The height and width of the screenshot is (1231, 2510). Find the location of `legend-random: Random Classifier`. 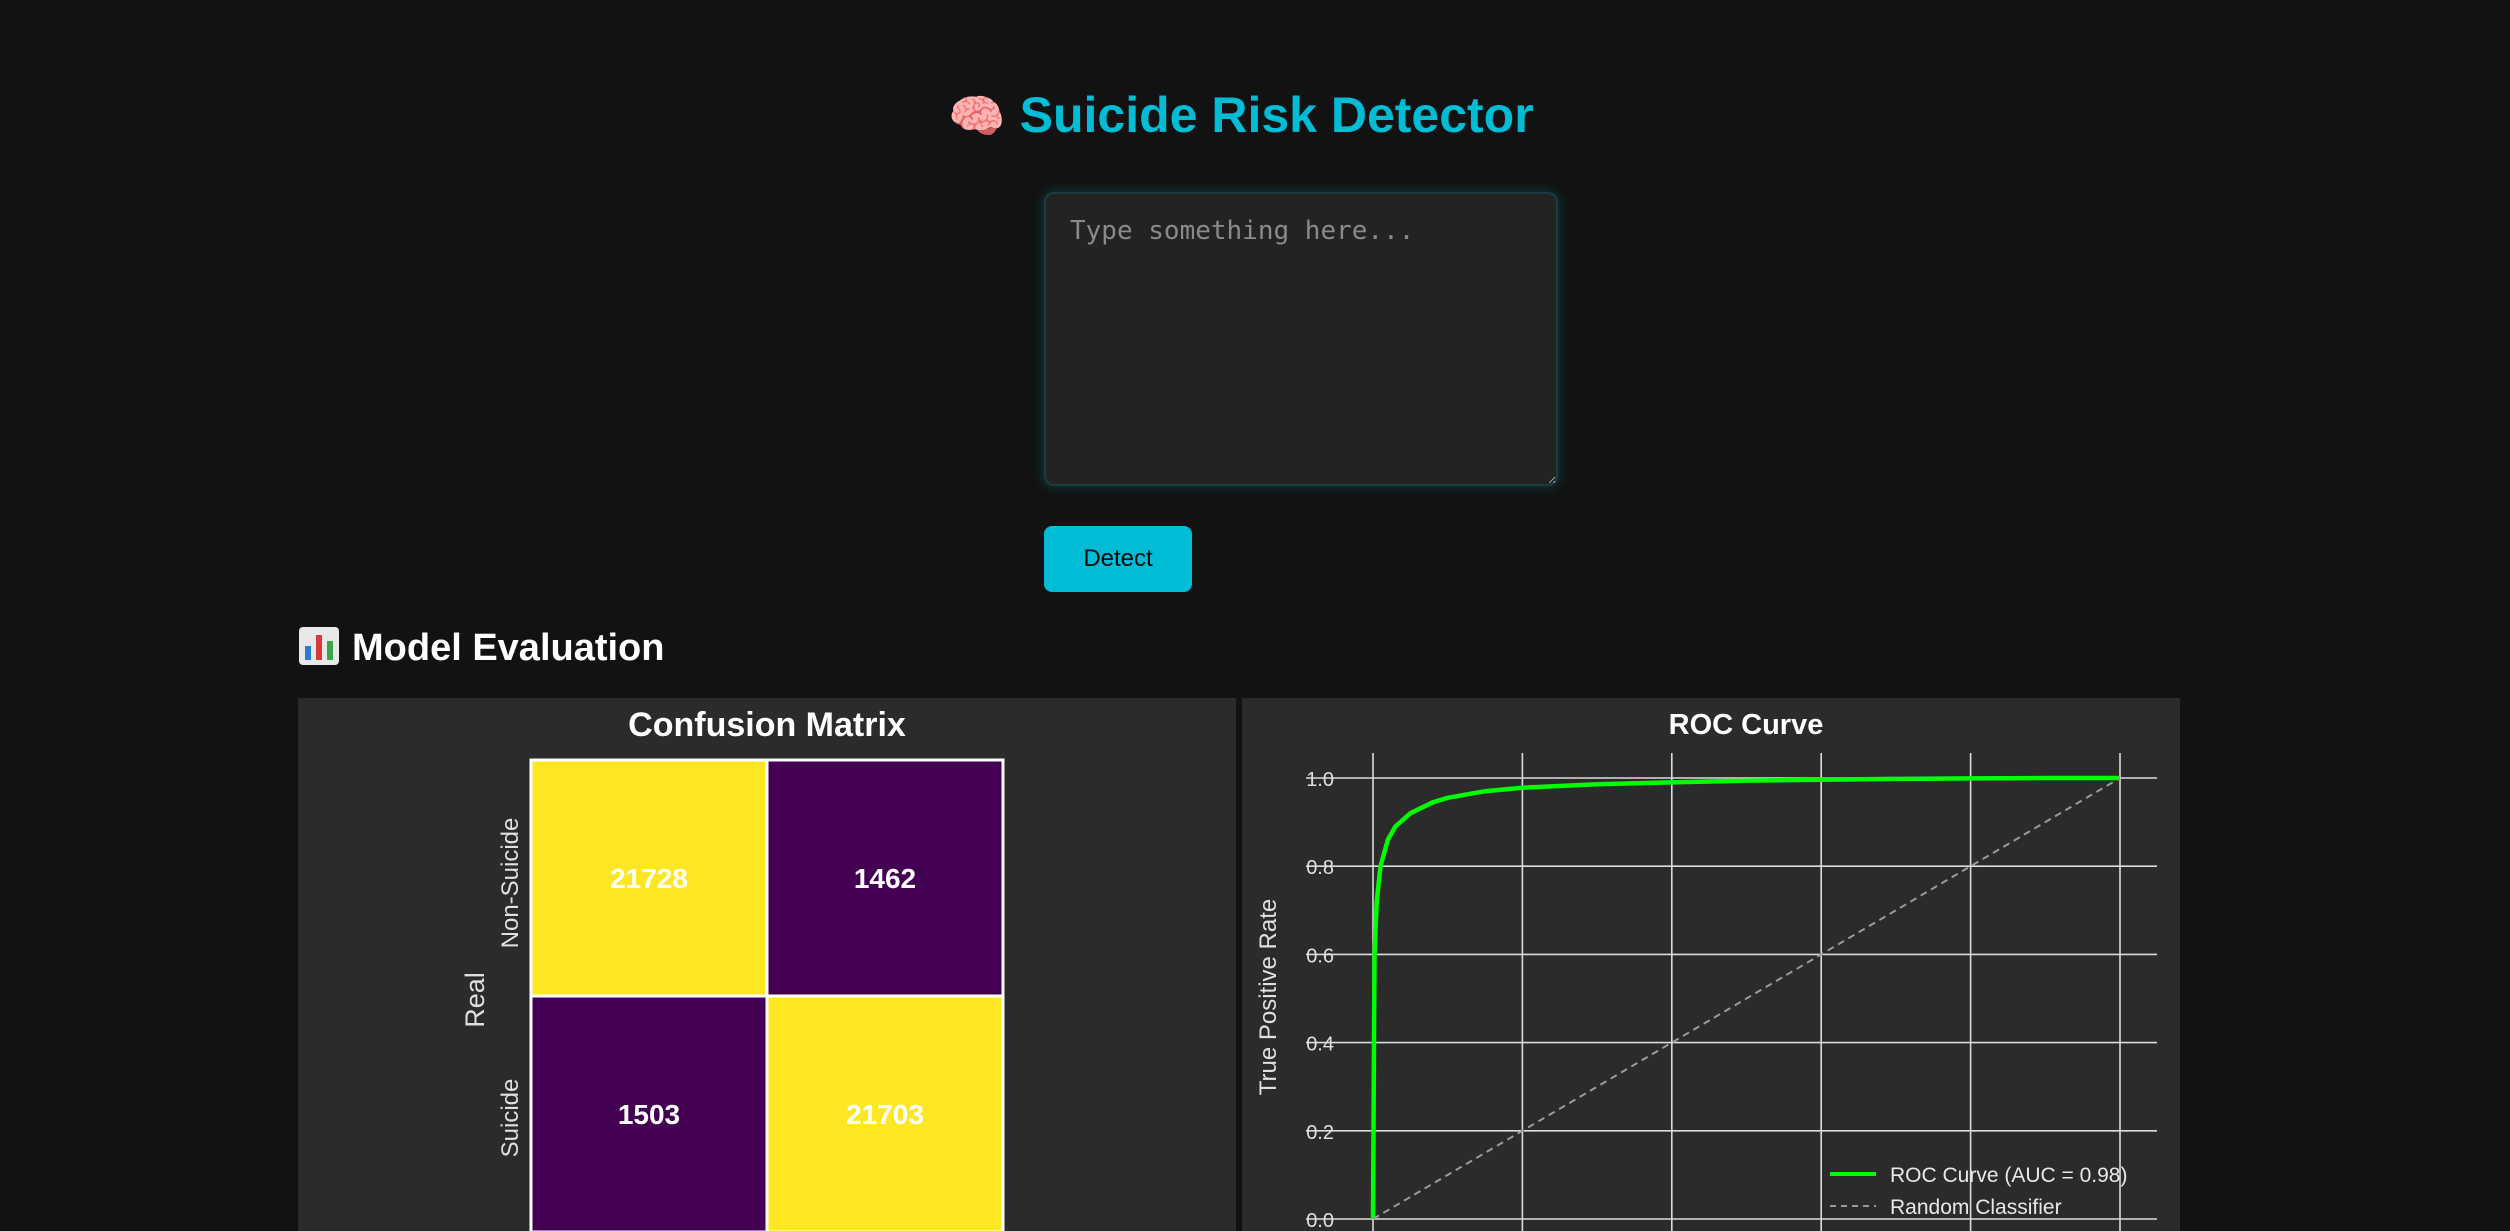

legend-random: Random Classifier is located at coordinates (1976, 1207).